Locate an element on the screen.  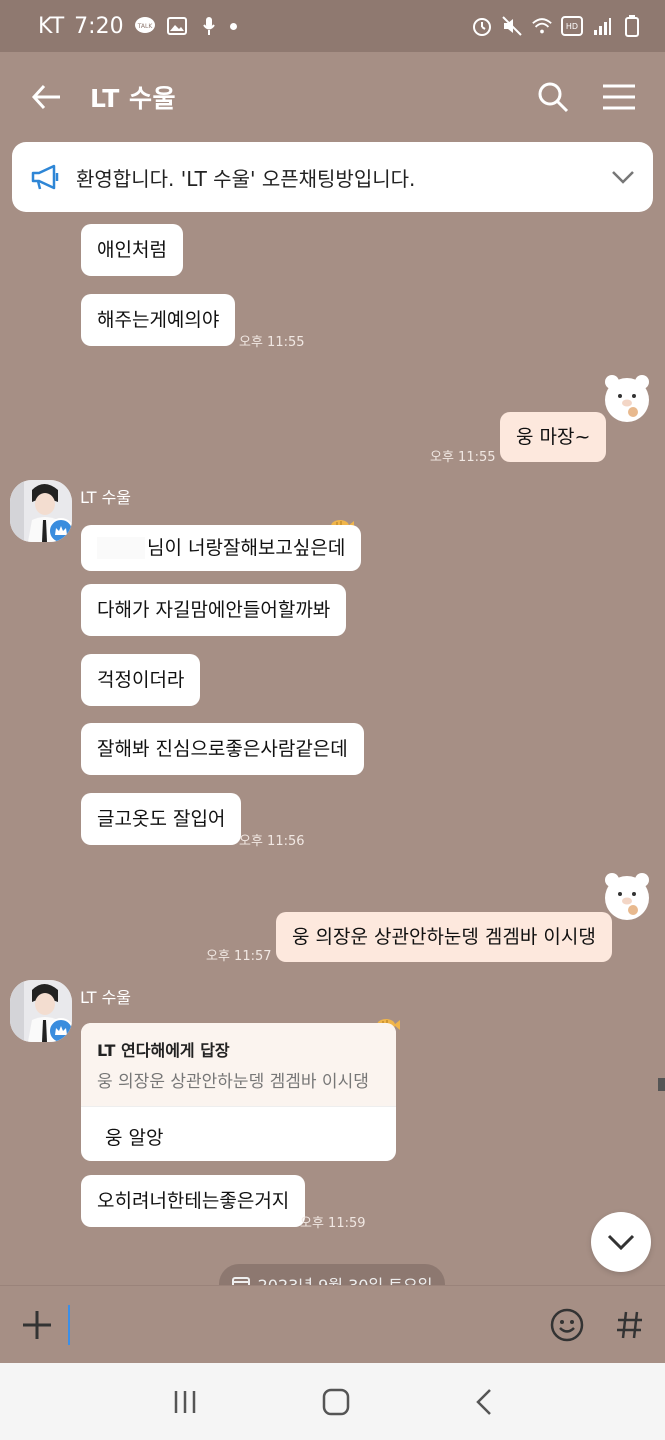
battery-icon is located at coordinates (632, 26).